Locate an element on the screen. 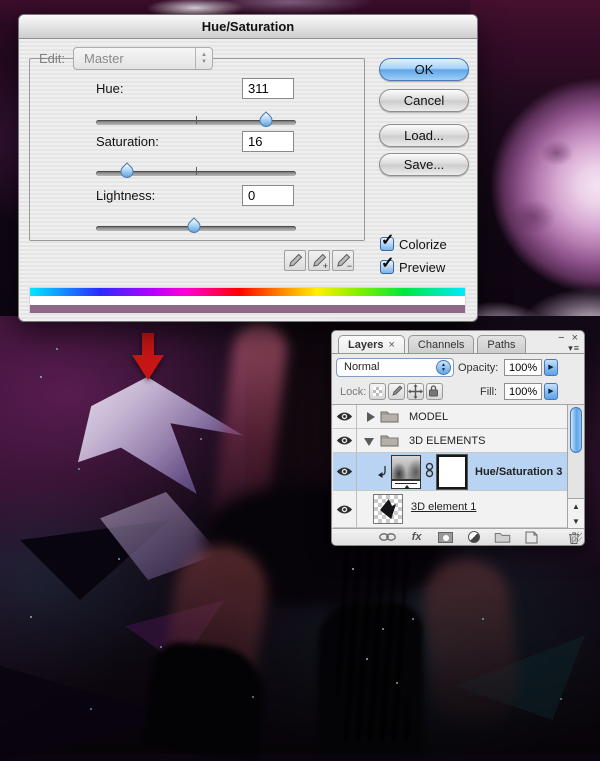  folder-icon is located at coordinates (503, 538).